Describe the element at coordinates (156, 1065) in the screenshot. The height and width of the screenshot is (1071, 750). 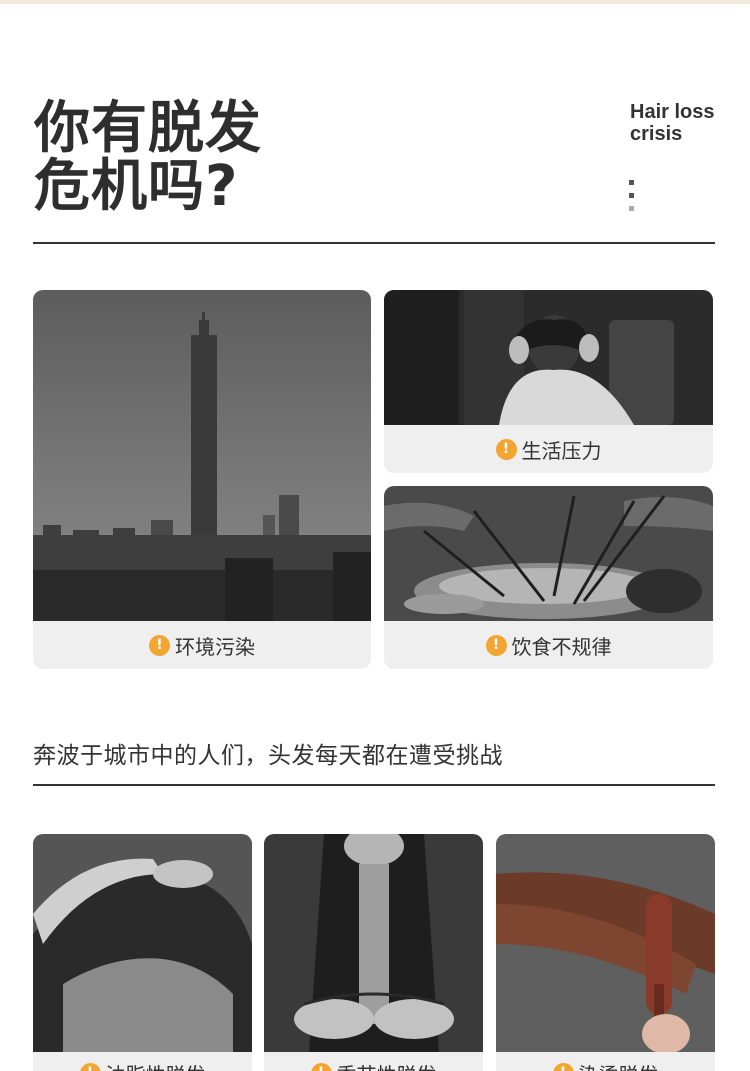
I see `caption-text: 油脂性脱发` at that location.